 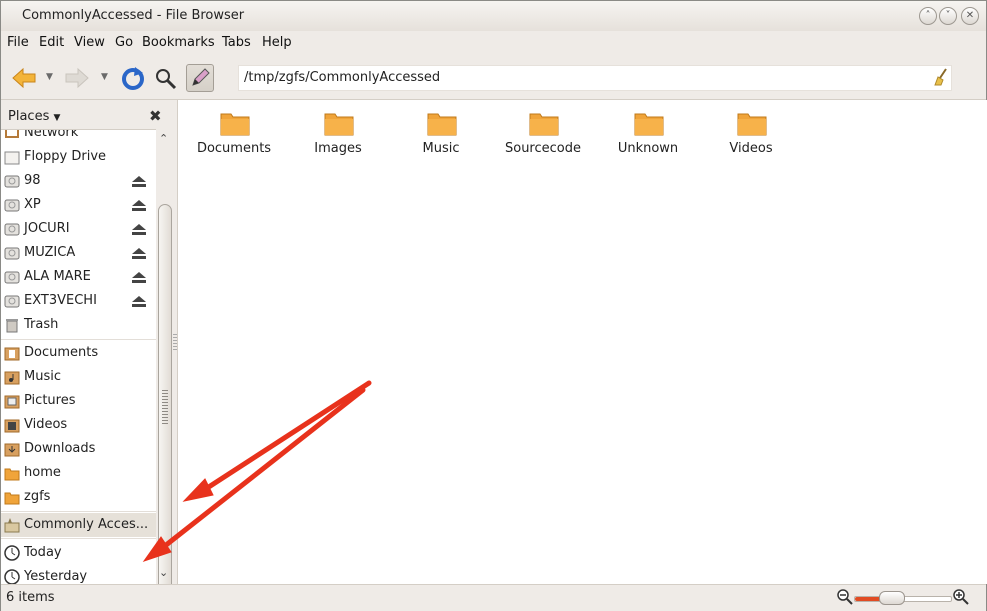 I want to click on forward-history-dropdown: ▼, so click(x=104, y=77).